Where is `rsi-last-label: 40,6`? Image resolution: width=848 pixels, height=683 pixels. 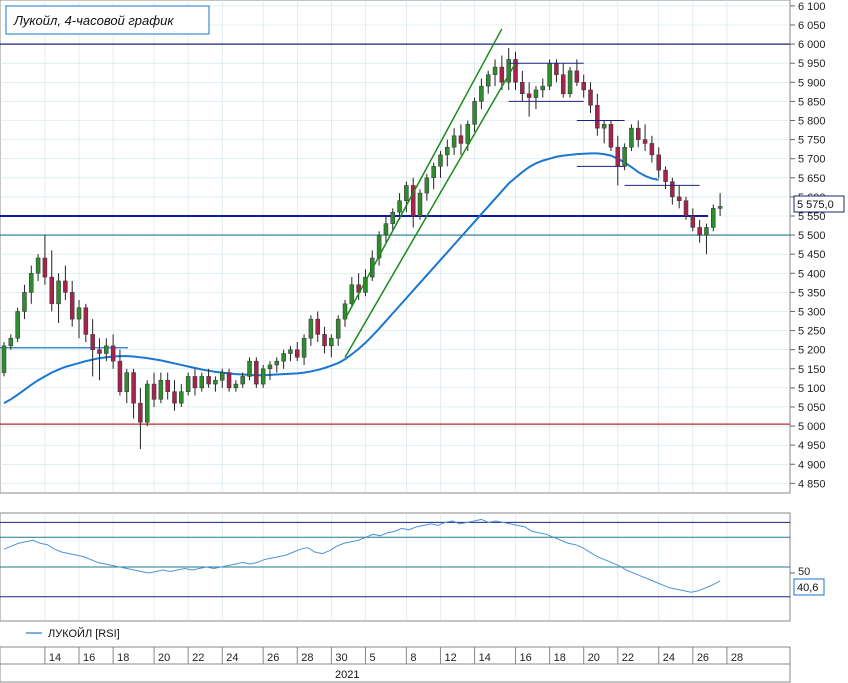
rsi-last-label: 40,6 is located at coordinates (807, 588).